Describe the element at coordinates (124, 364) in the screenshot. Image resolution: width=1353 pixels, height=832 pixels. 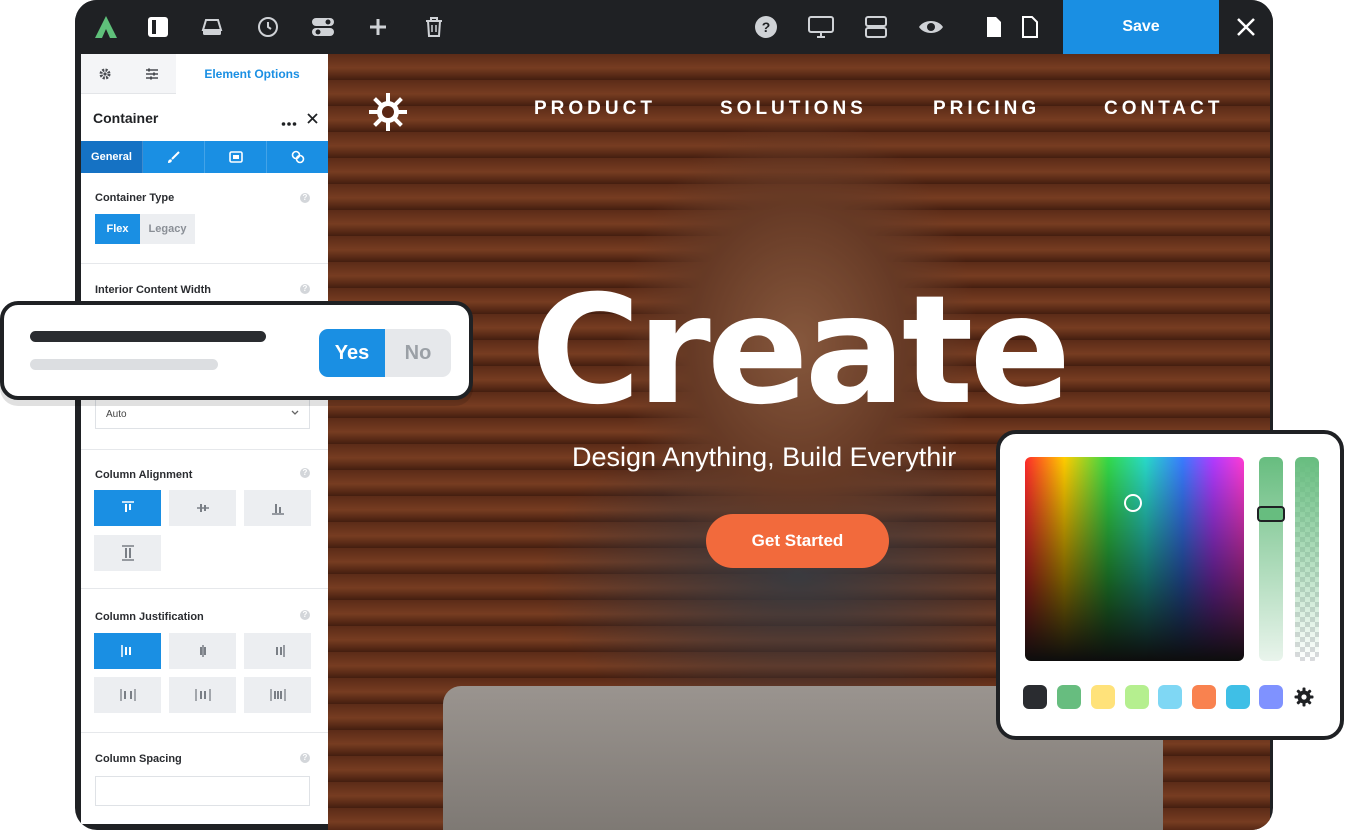
I see `placeholder-subtitle-bar` at that location.